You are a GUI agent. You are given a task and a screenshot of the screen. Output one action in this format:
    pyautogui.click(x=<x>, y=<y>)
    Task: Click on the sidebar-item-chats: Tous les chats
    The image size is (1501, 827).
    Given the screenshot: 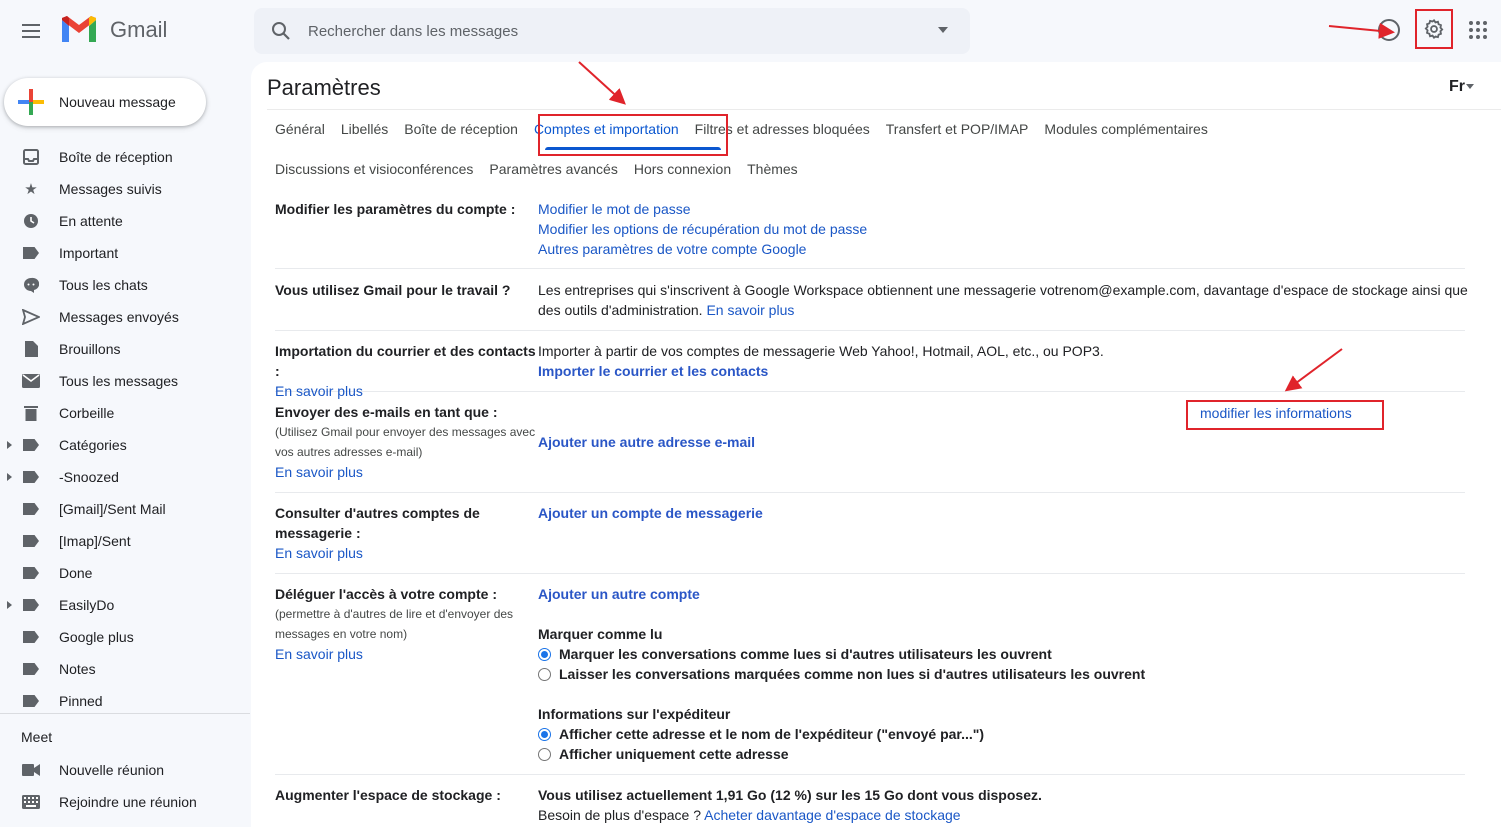 What is the action you would take?
    pyautogui.click(x=125, y=285)
    